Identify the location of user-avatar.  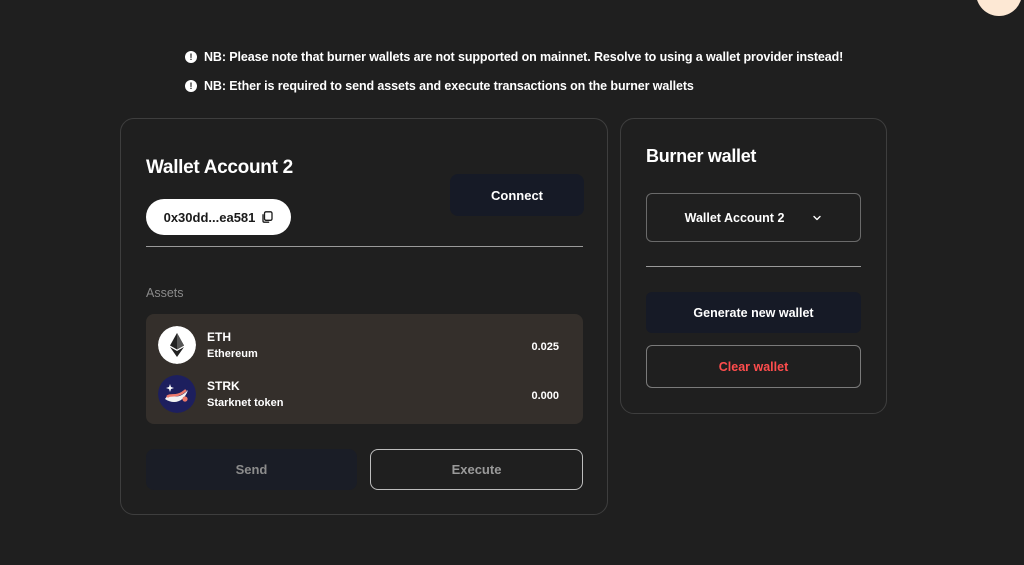
(999, 8).